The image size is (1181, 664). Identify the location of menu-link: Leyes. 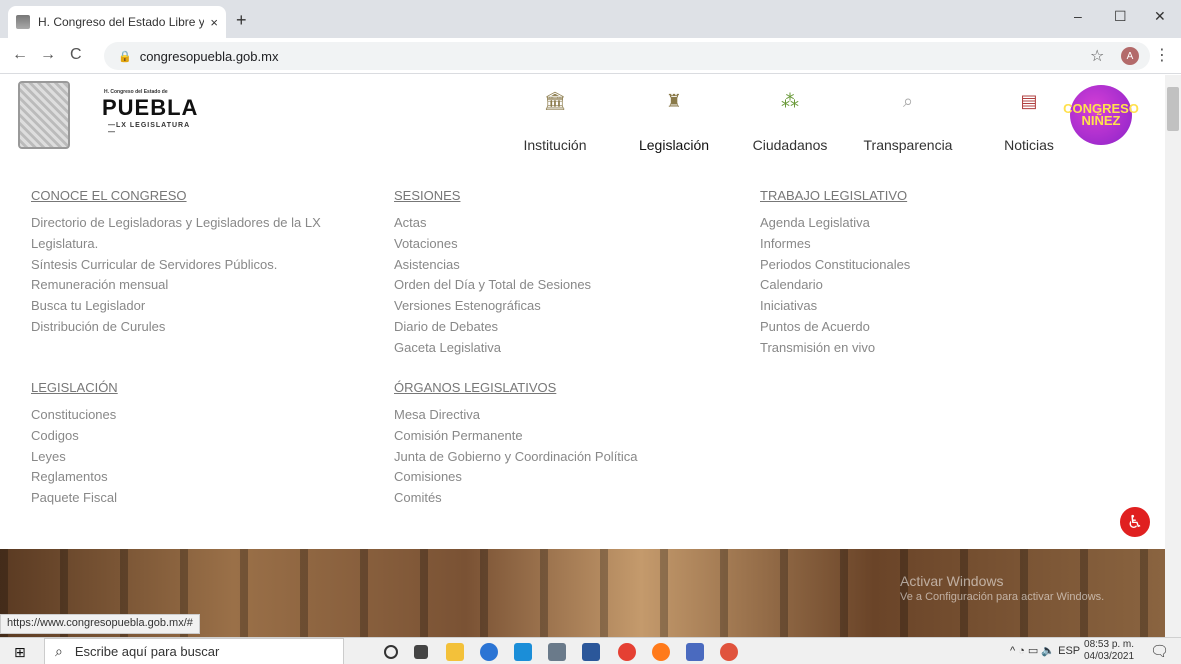
(74, 457).